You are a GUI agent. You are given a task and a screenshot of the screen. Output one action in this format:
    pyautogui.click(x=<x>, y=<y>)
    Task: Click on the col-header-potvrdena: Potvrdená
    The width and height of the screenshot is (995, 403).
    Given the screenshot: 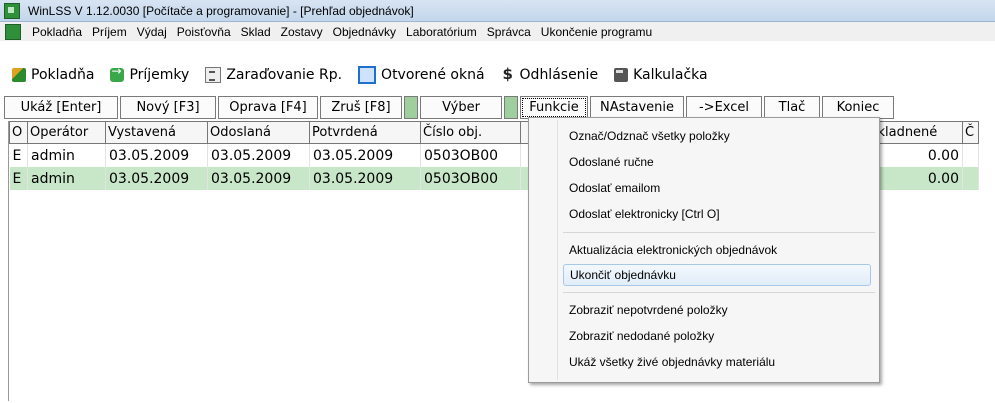 What is the action you would take?
    pyautogui.click(x=365, y=132)
    